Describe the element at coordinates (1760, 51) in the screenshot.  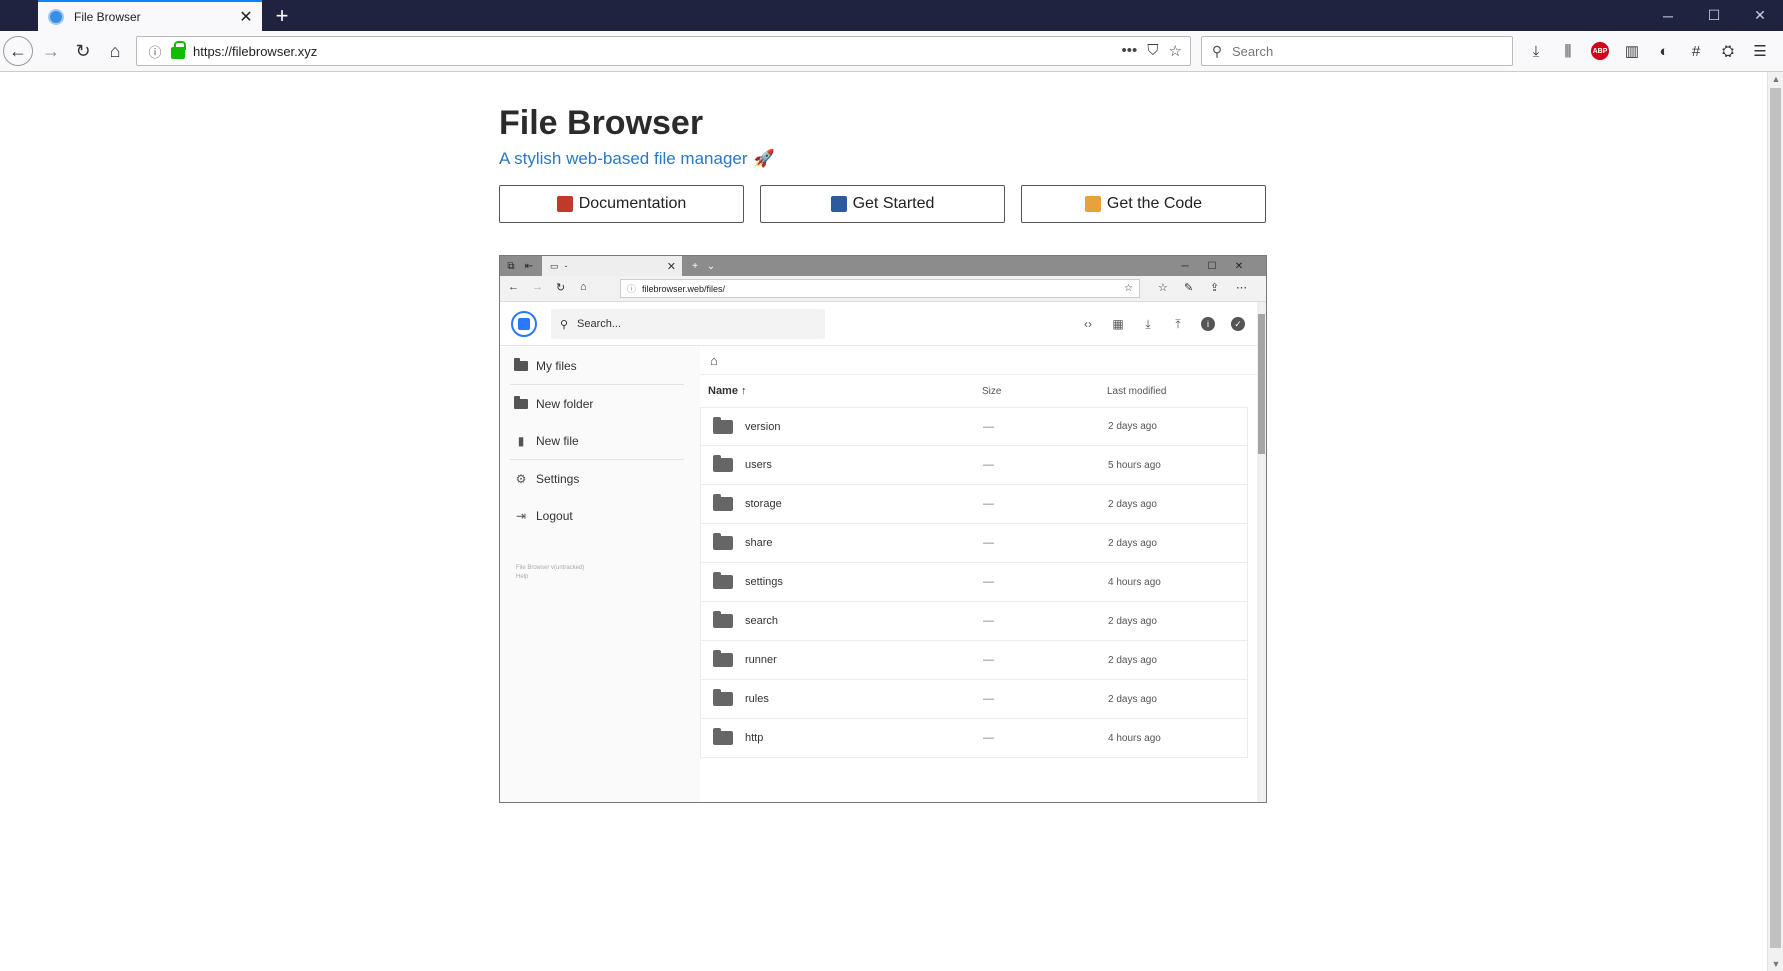
I see `menu-icon: ☰` at that location.